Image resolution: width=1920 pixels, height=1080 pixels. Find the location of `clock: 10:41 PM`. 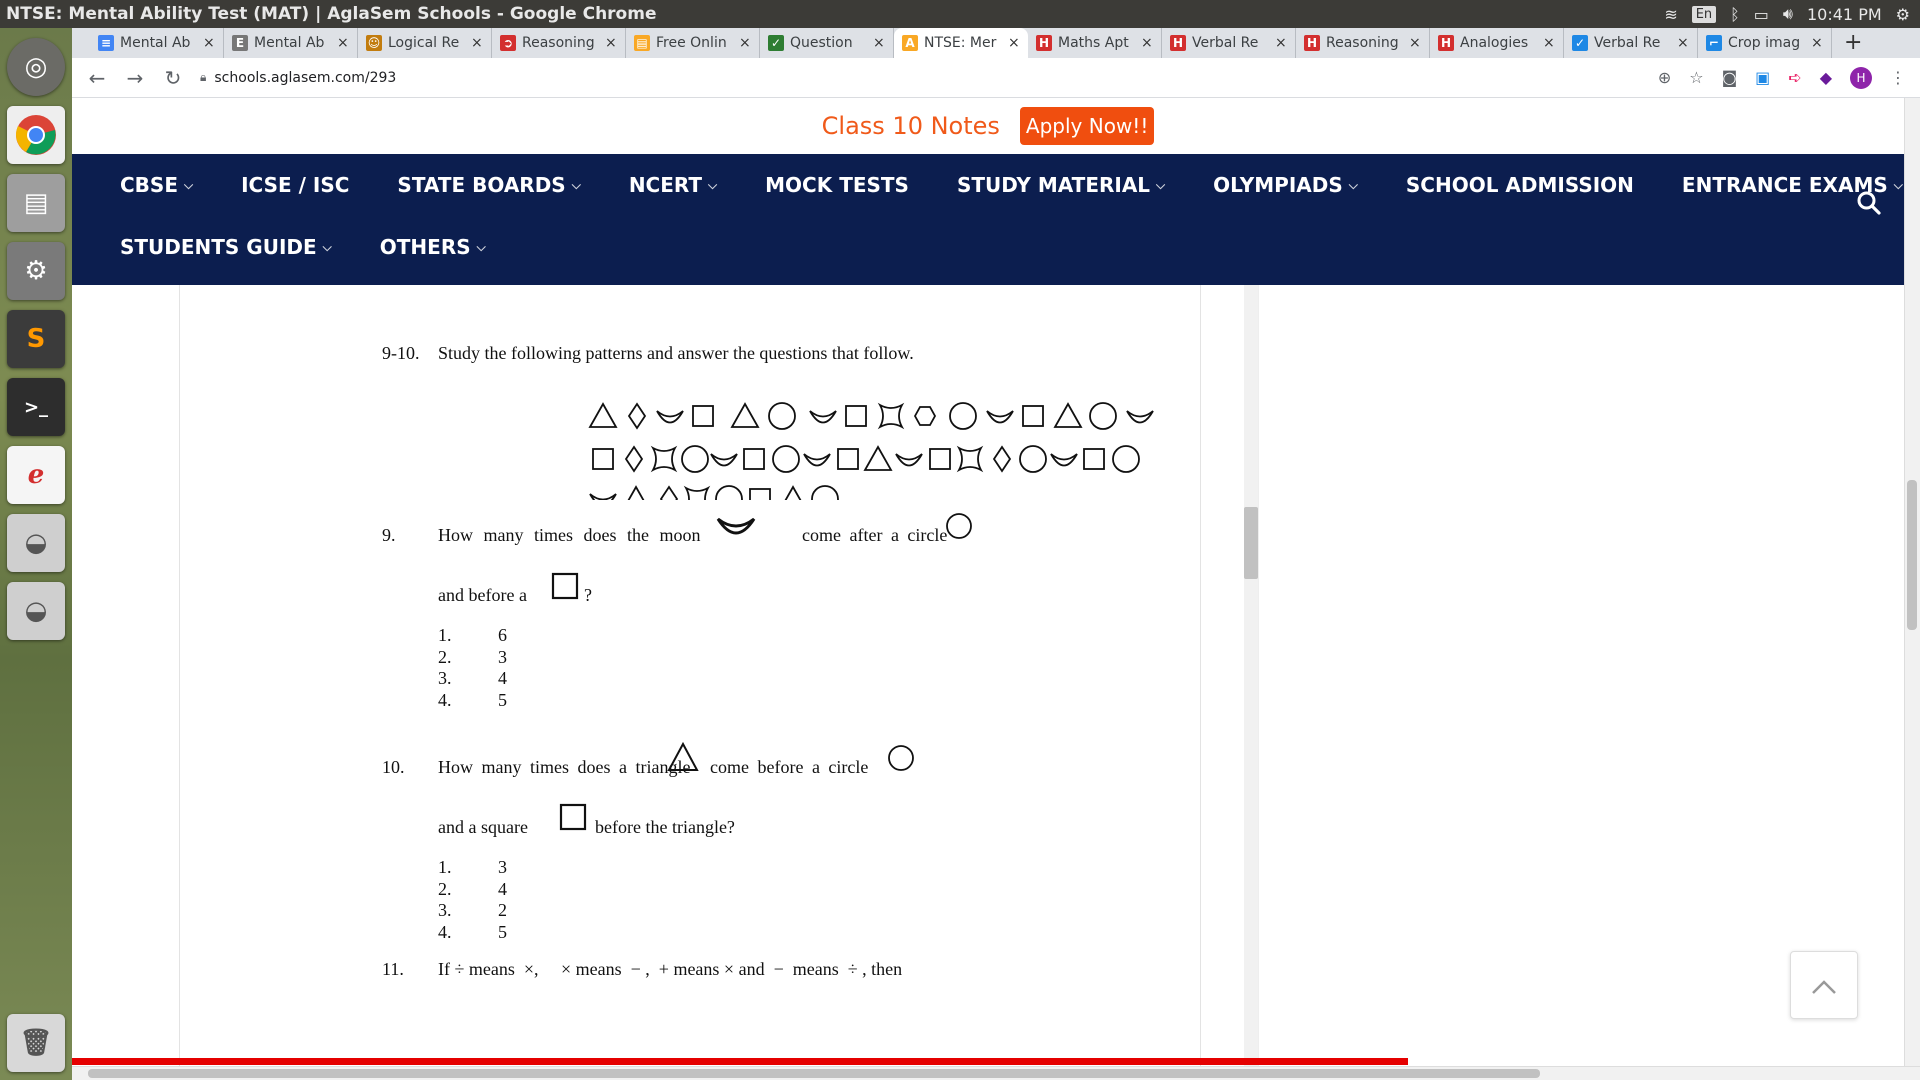

clock: 10:41 PM is located at coordinates (1844, 14).